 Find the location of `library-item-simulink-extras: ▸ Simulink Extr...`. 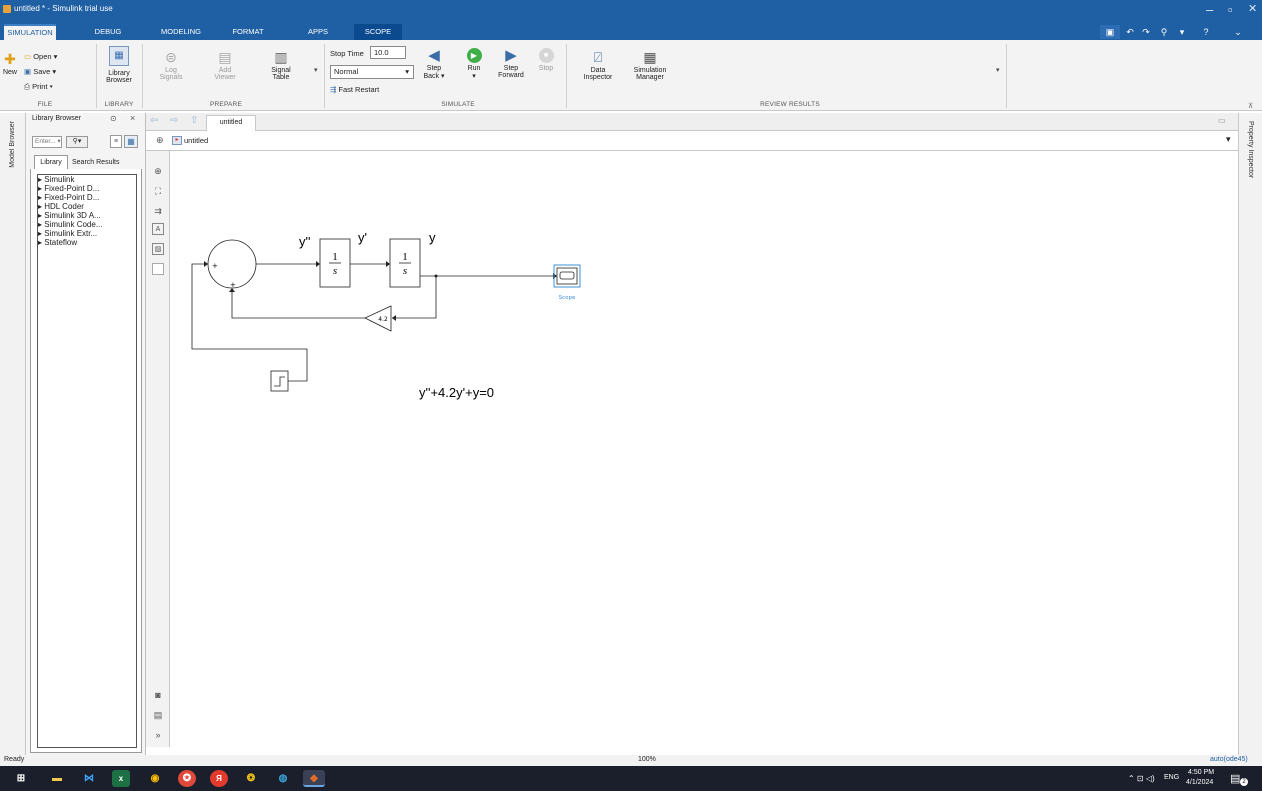

library-item-simulink-extras: ▸ Simulink Extr... is located at coordinates (87, 233).